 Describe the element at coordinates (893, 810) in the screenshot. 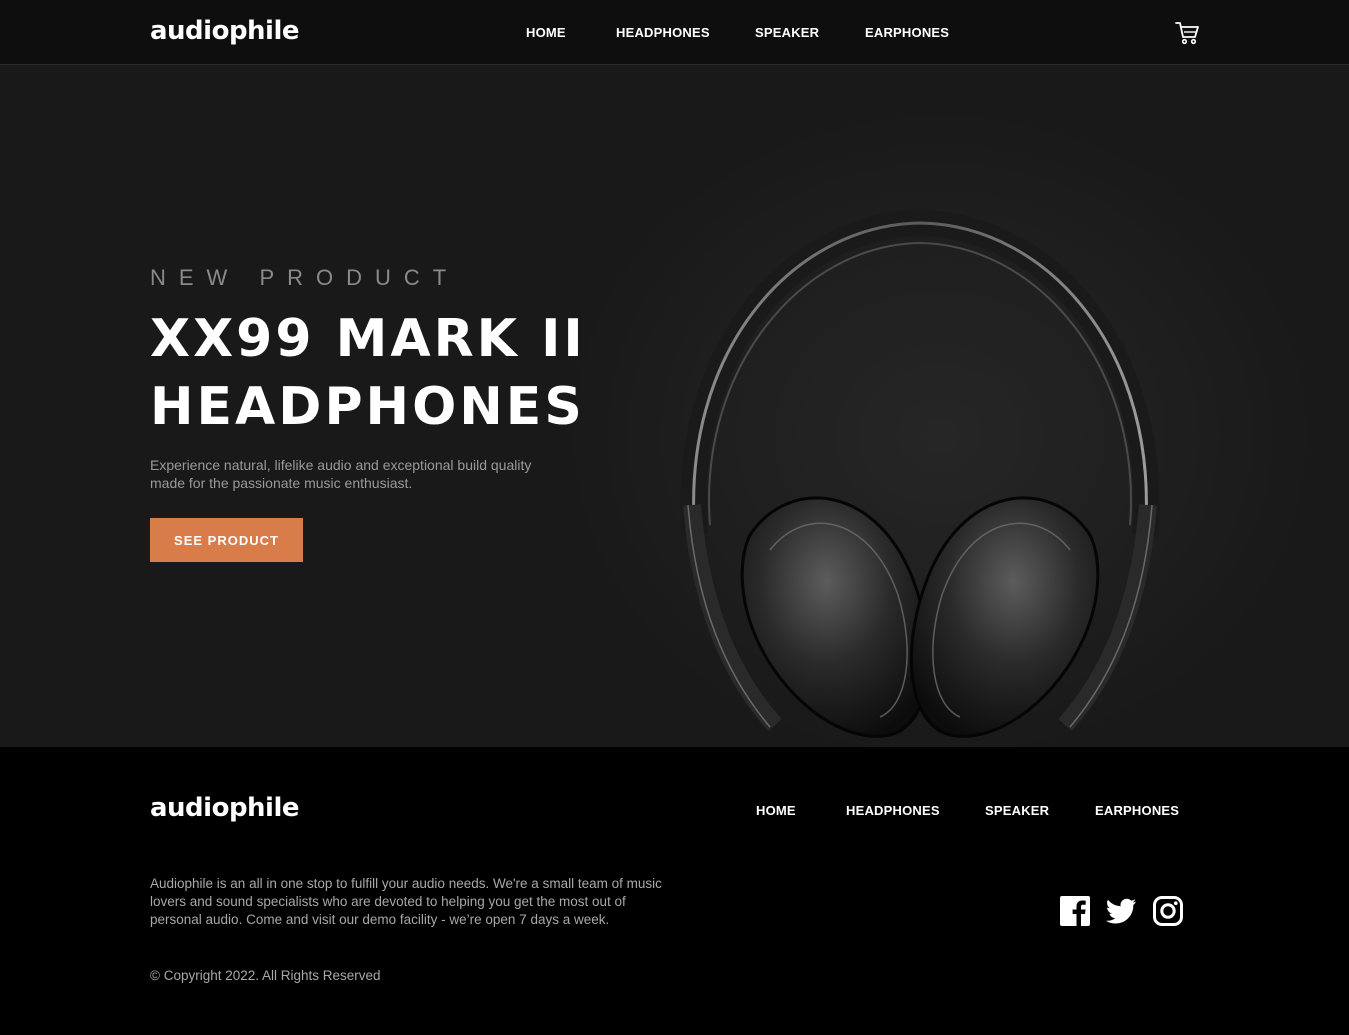

I see `footer-nav-headphones: HEADPHONES` at that location.